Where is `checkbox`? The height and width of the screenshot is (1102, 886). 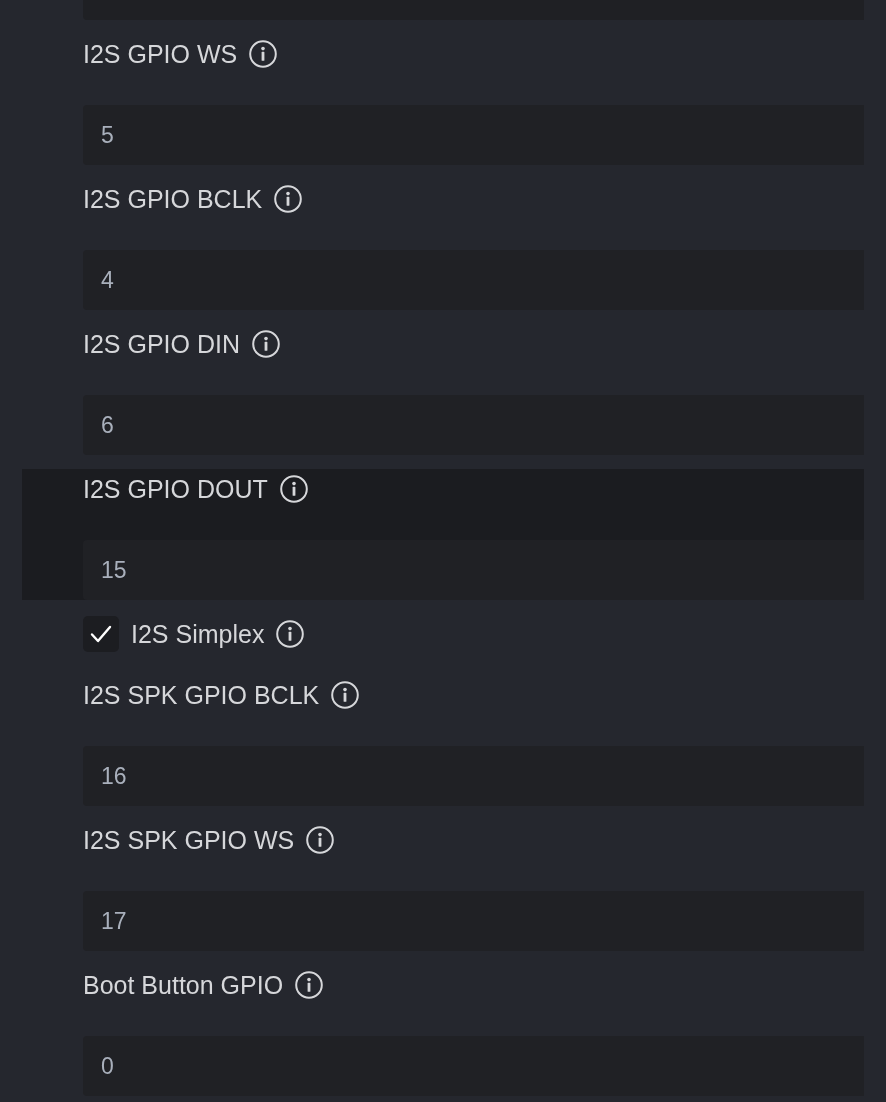
checkbox is located at coordinates (101, 634).